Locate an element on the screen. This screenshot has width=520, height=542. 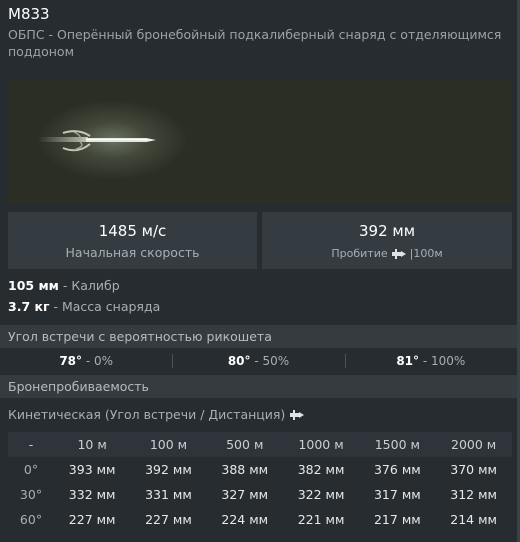
distance-header: 1000 м is located at coordinates (321, 444).